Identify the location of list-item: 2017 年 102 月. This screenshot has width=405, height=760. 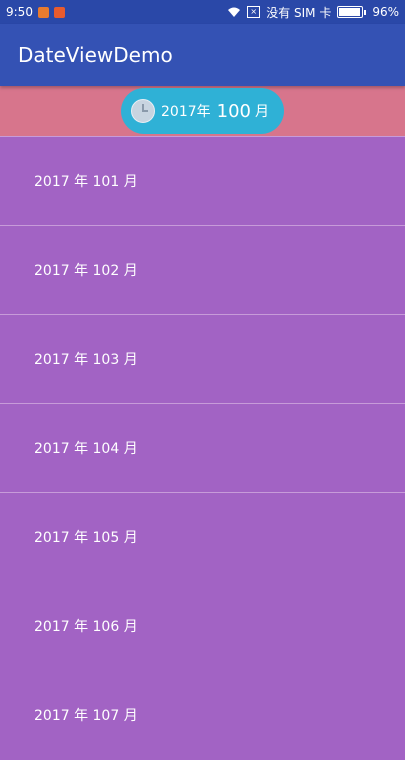
(202, 270).